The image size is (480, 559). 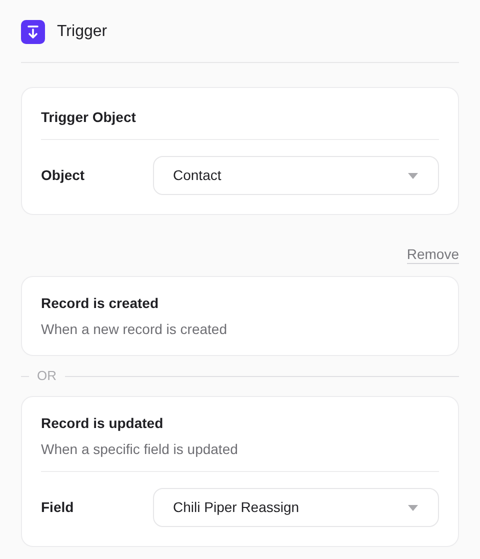 What do you see at coordinates (296, 175) in the screenshot?
I see `select-dropdown: Contact` at bounding box center [296, 175].